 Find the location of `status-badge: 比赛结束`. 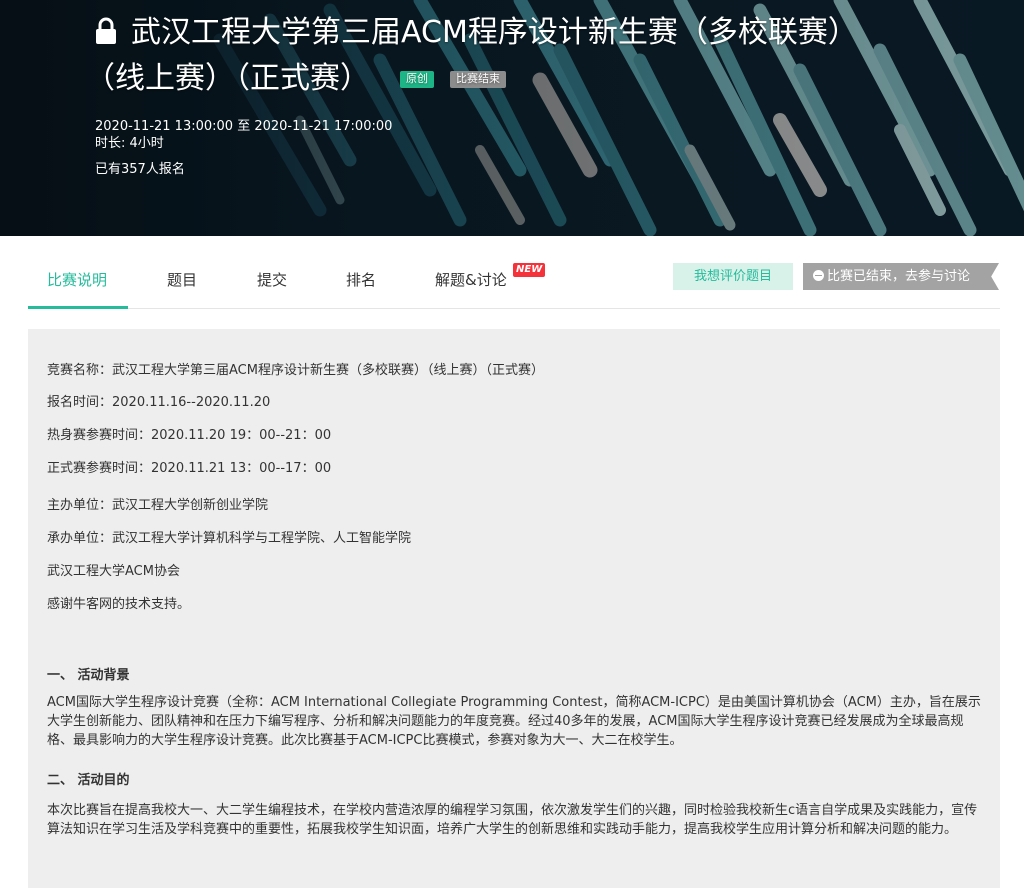

status-badge: 比赛结束 is located at coordinates (478, 79).